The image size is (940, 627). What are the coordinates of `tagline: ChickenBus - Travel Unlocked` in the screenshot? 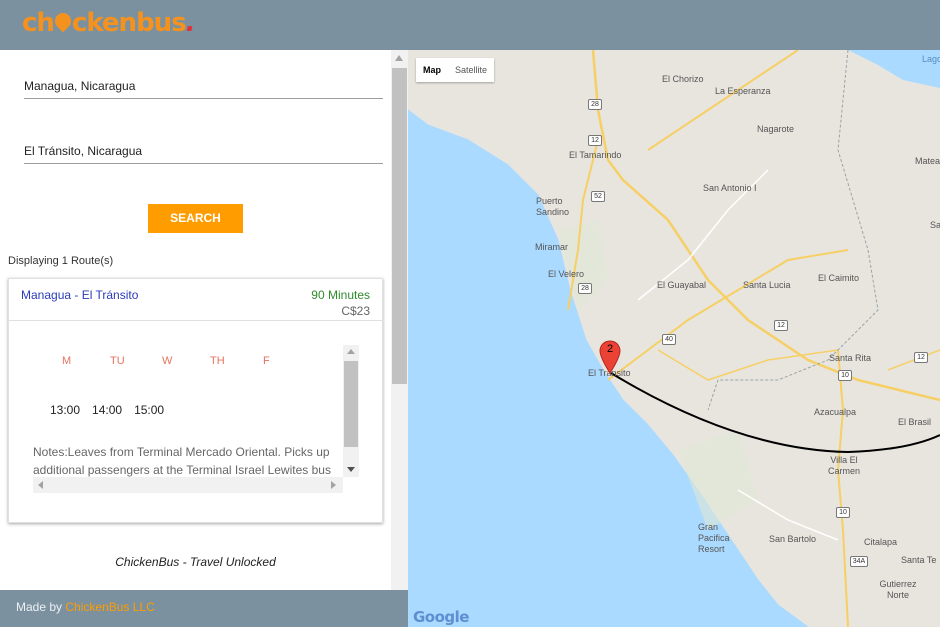 It's located at (195, 562).